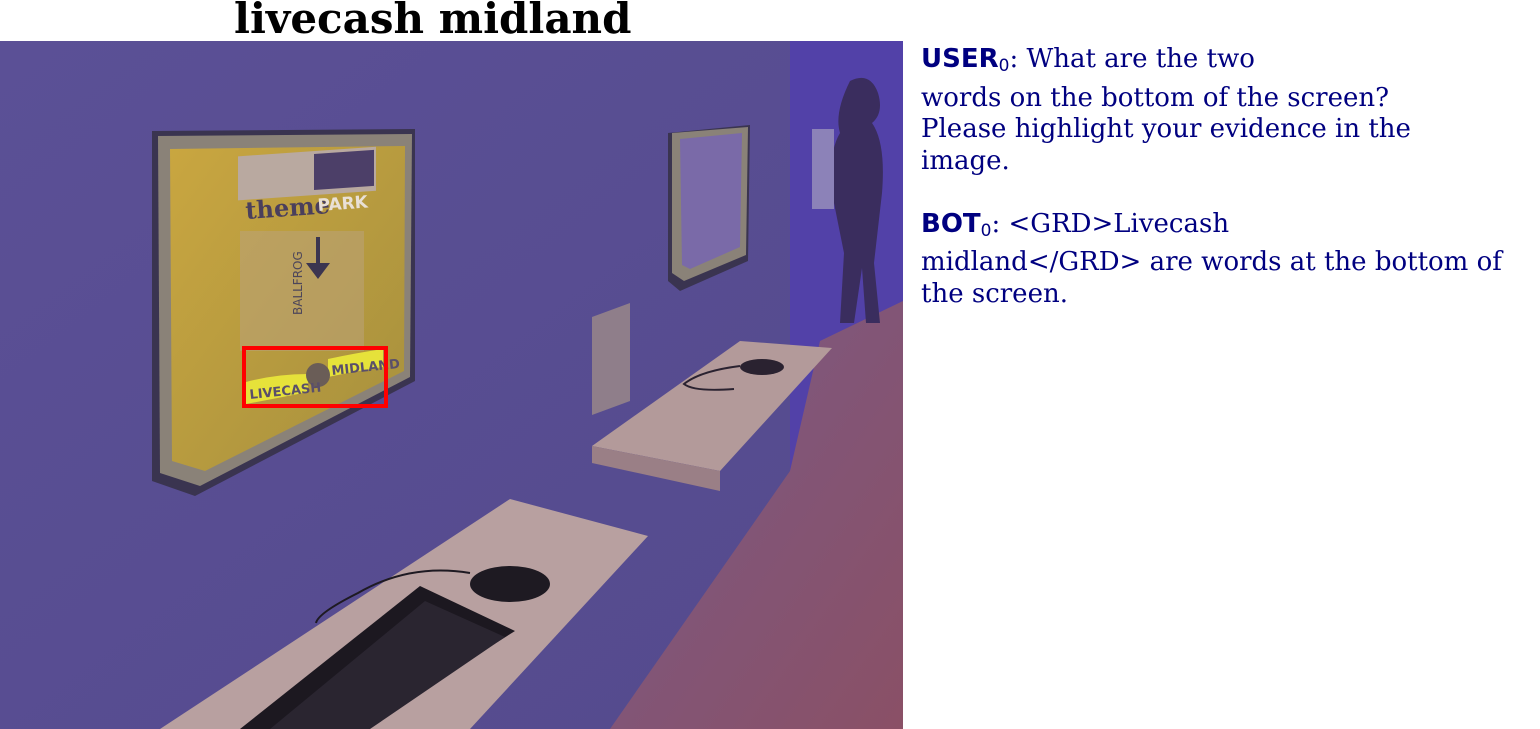 The image size is (1540, 729). Describe the element at coordinates (1211, 262) in the screenshot. I see `bot-line-2: midland</GRD> are words at the bottom of` at that location.